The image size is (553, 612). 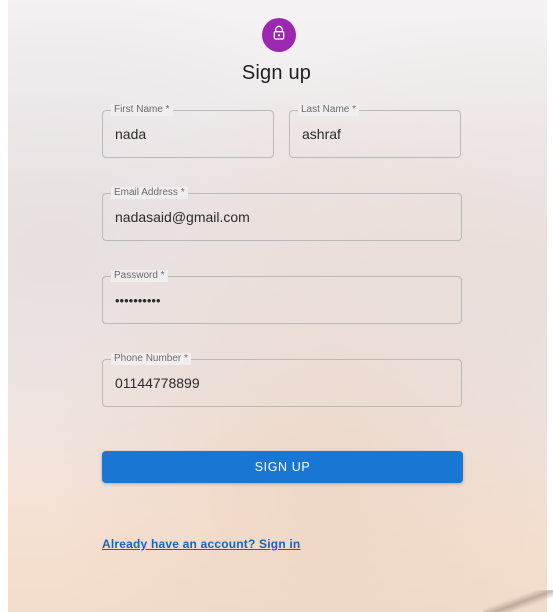 What do you see at coordinates (142, 110) in the screenshot?
I see `first-name-label: First Name *` at bounding box center [142, 110].